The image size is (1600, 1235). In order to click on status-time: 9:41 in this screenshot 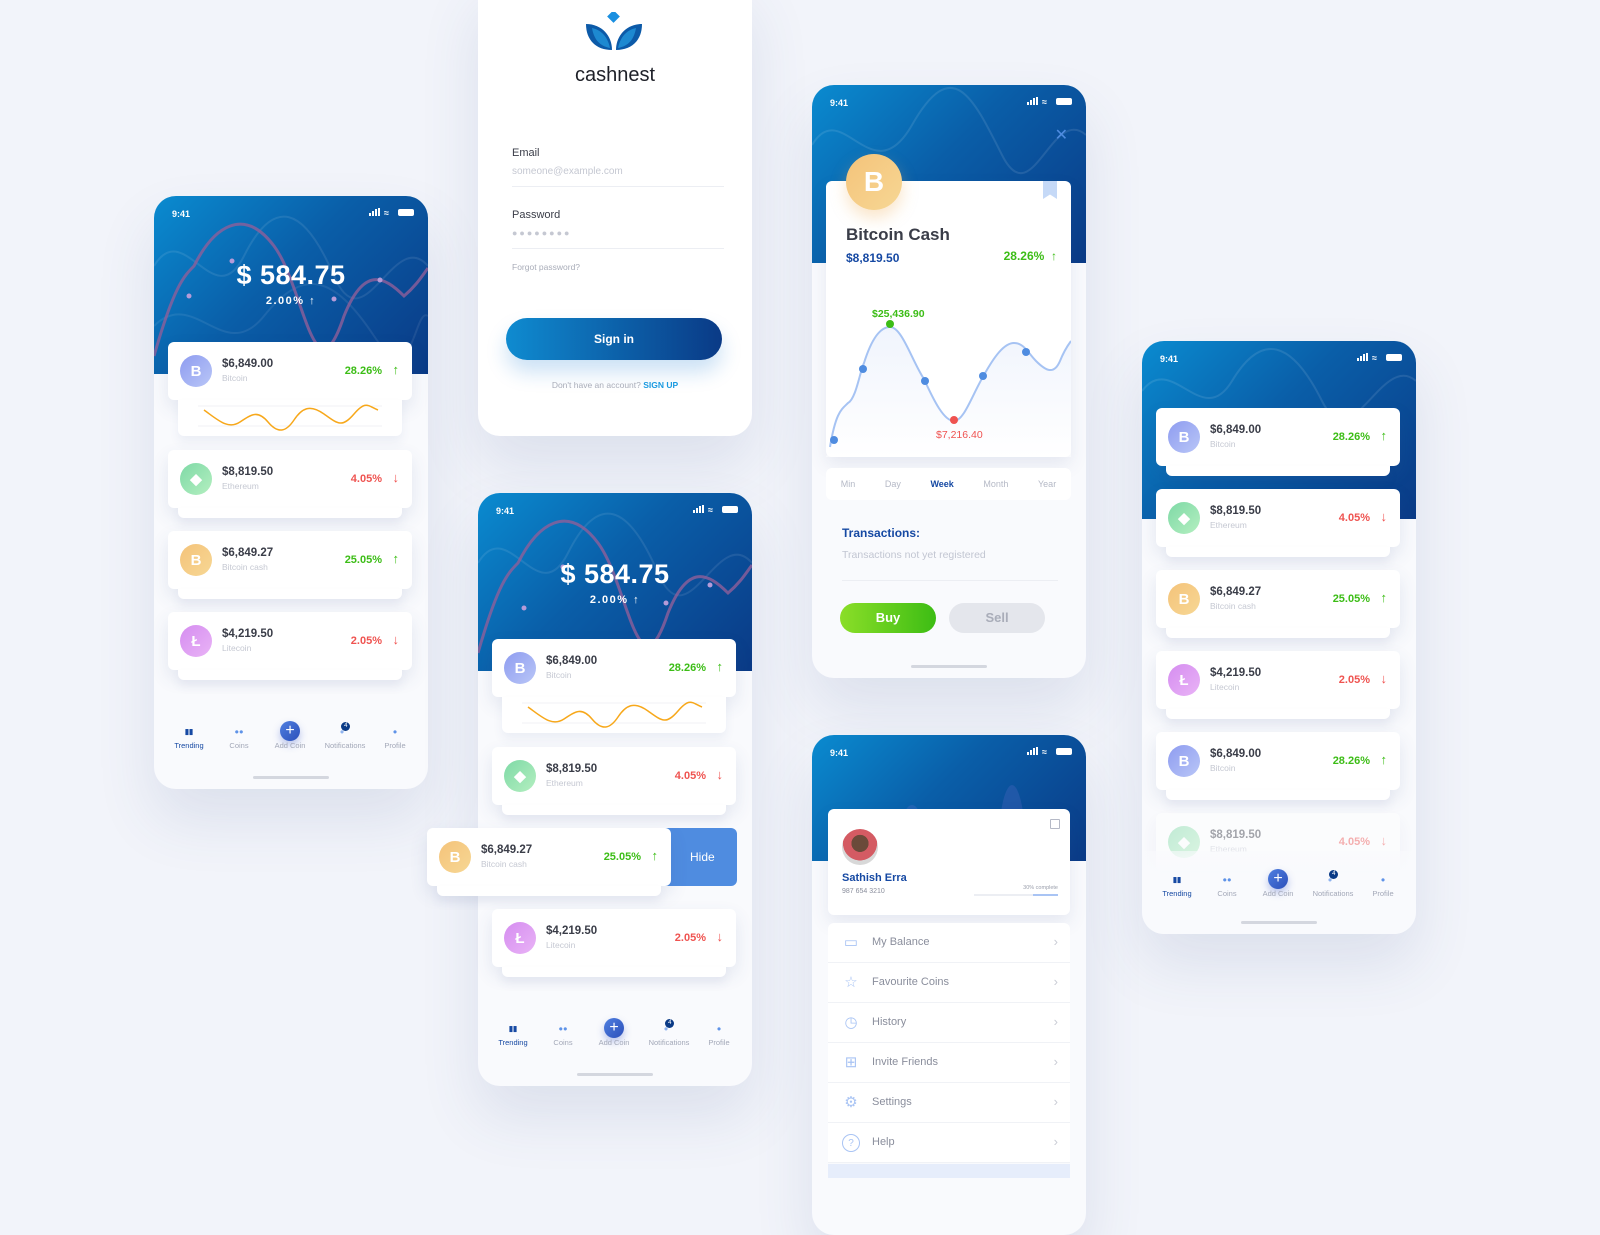, I will do `click(839, 753)`.